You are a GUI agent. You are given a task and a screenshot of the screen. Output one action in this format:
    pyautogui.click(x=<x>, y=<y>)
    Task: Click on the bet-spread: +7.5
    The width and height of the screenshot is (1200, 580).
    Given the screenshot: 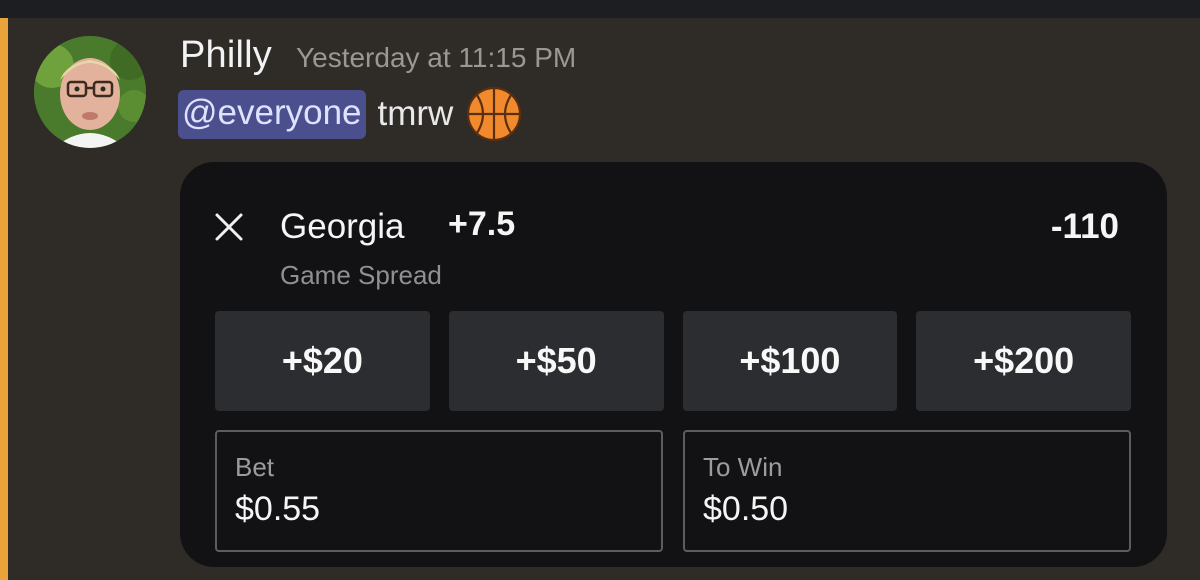 What is the action you would take?
    pyautogui.click(x=482, y=224)
    